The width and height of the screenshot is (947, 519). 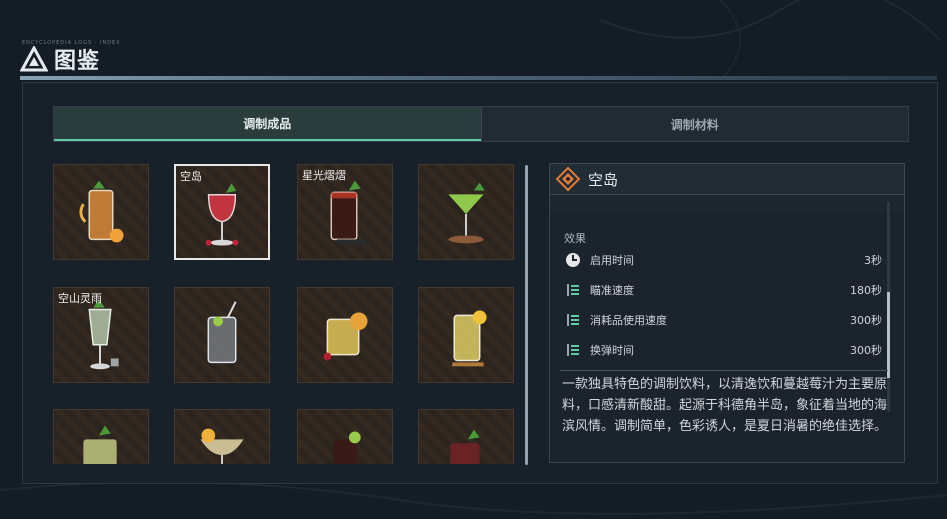 I want to click on grid-scrollbar, so click(x=526, y=315).